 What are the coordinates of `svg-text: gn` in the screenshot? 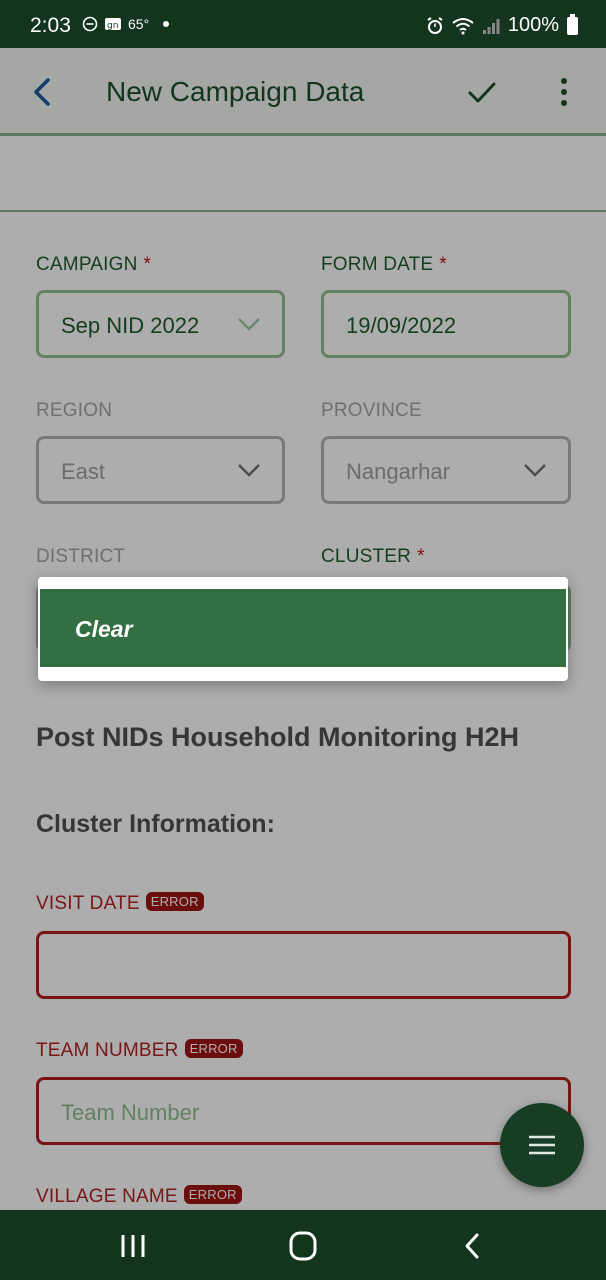 It's located at (112, 26).